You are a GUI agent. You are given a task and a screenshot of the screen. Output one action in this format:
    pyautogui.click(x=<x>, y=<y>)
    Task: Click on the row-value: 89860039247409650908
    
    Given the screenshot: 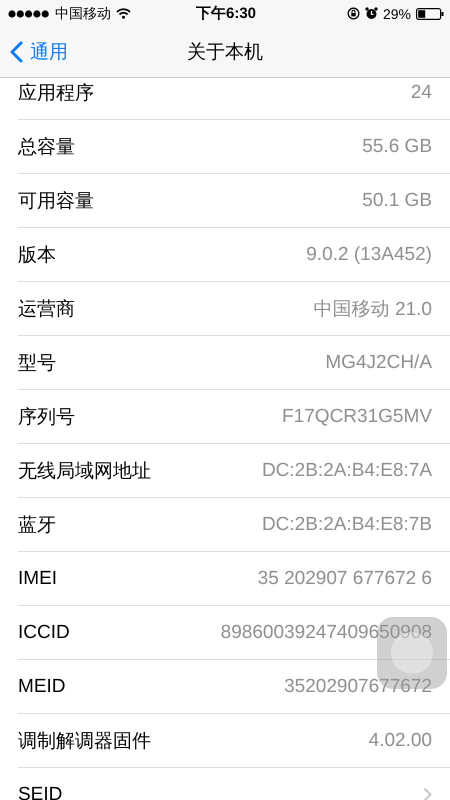 What is the action you would take?
    pyautogui.click(x=326, y=633)
    